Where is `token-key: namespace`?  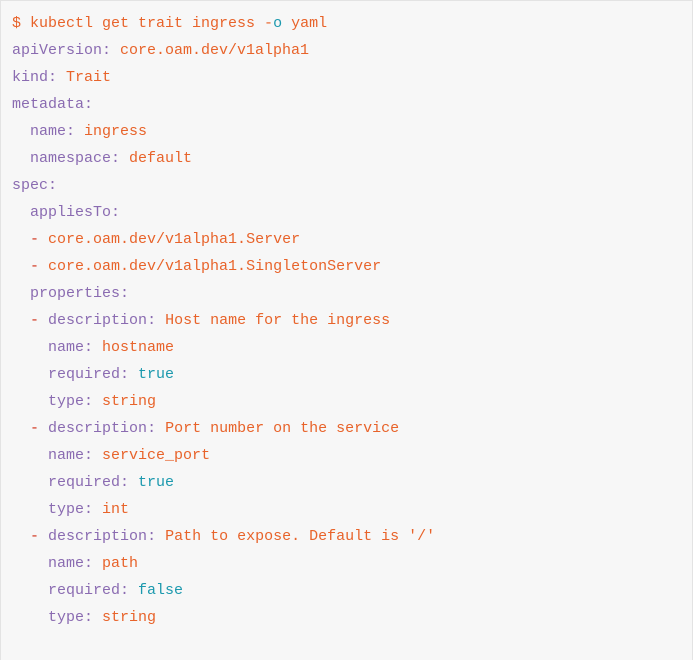 token-key: namespace is located at coordinates (71, 158).